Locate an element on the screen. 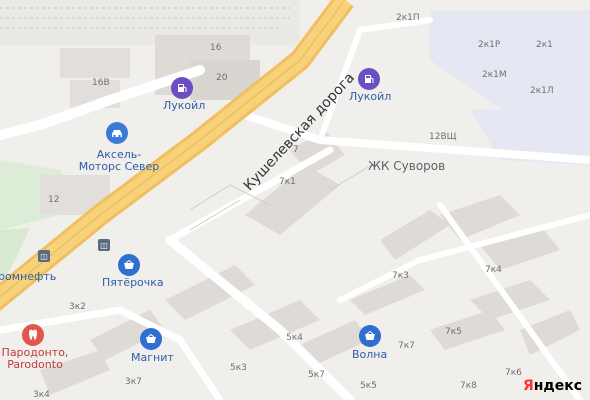  poi-label: Волна is located at coordinates (369, 355).